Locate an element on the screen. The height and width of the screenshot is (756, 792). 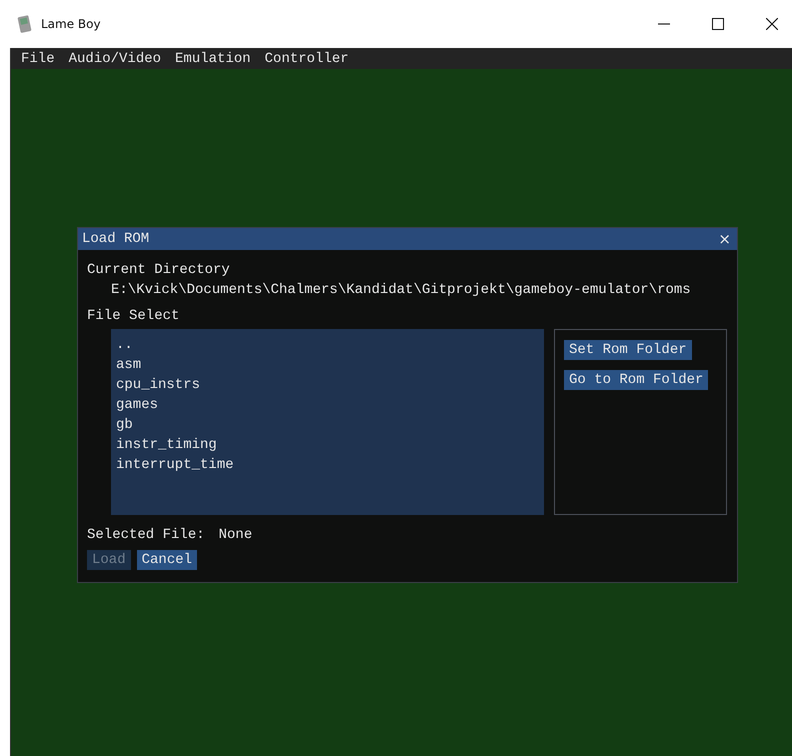
close-button: × is located at coordinates (724, 239).